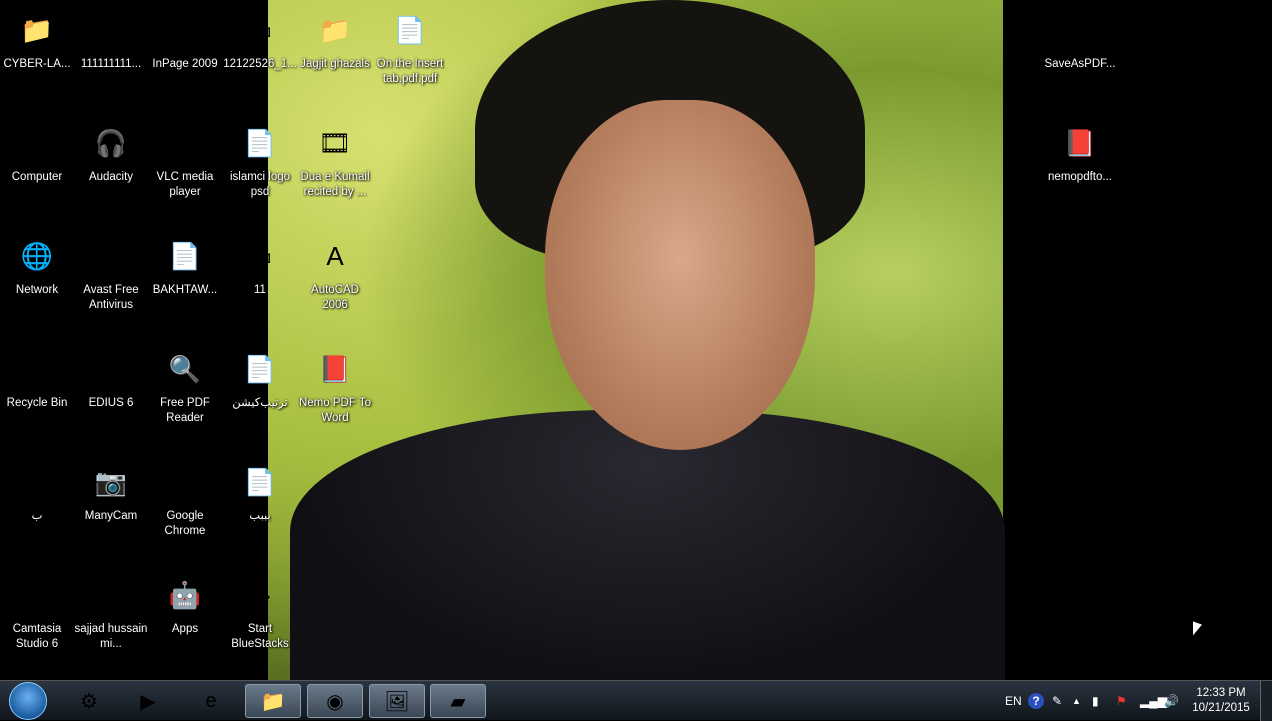 The width and height of the screenshot is (1272, 721). I want to click on desktop-icon: 🗑 Recycle Bin, so click(37, 379).